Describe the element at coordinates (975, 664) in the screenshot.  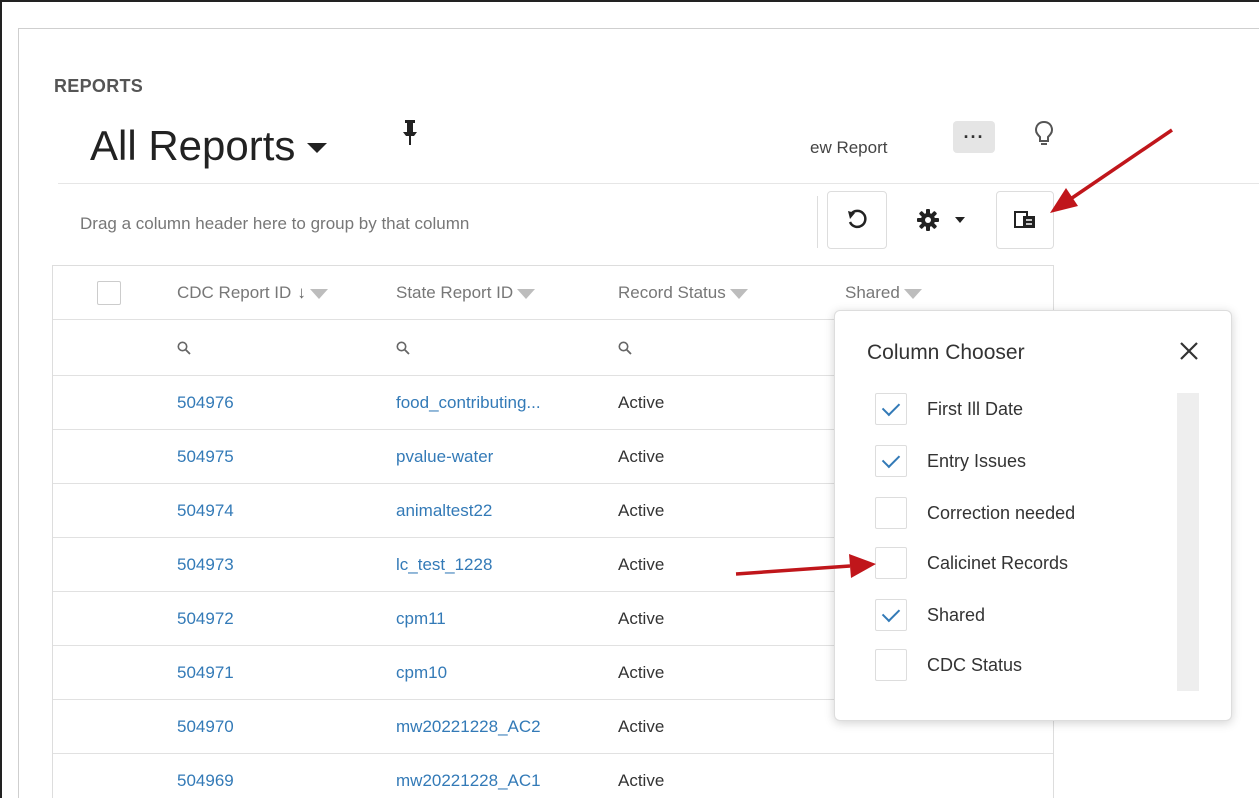
I see `column-option-label: CDC Status` at that location.